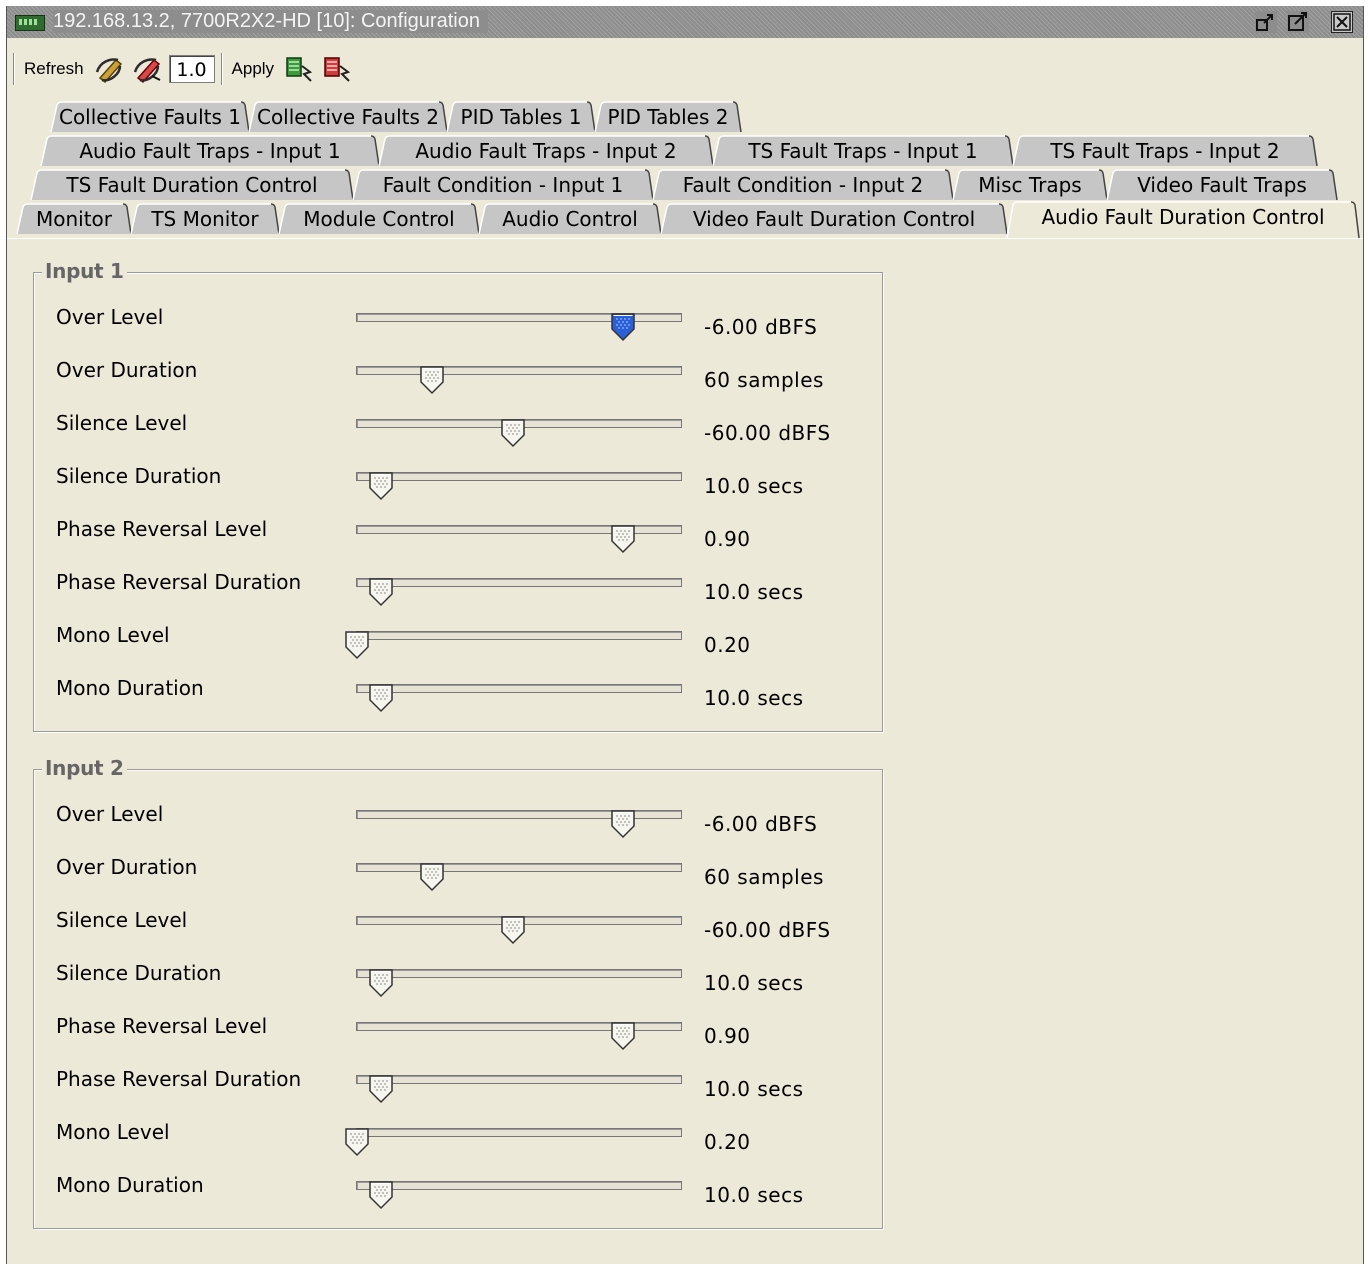 Image resolution: width=1370 pixels, height=1264 pixels. Describe the element at coordinates (110, 814) in the screenshot. I see `over-level-label: Over Level` at that location.